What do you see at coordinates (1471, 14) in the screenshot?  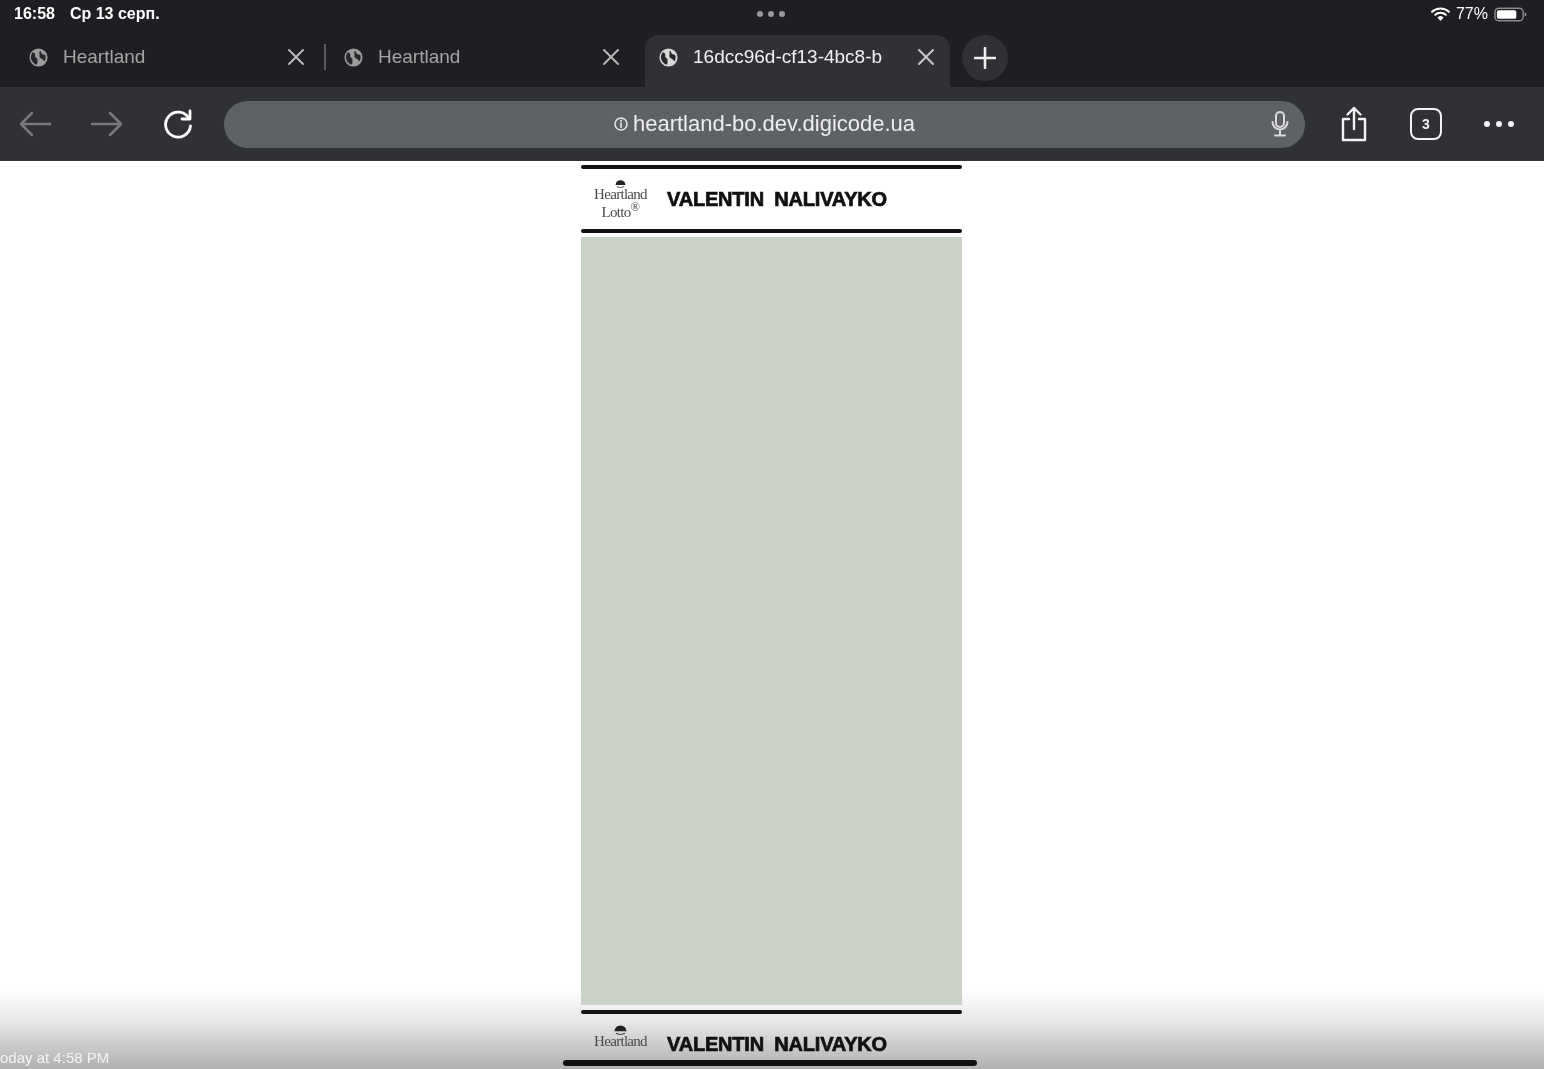 I see `battery-percent: 77%` at bounding box center [1471, 14].